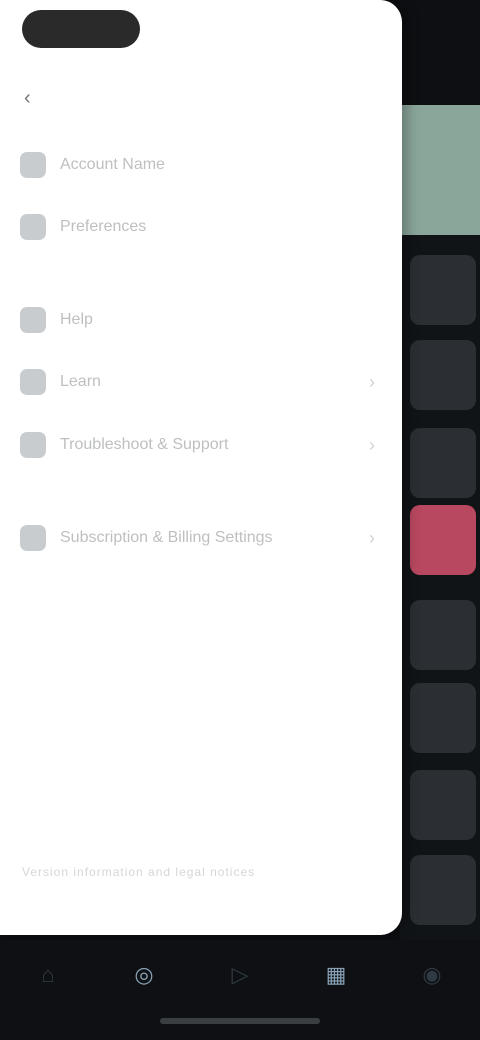 The width and height of the screenshot is (480, 1040). Describe the element at coordinates (206, 320) in the screenshot. I see `menu-item-help: Help` at that location.